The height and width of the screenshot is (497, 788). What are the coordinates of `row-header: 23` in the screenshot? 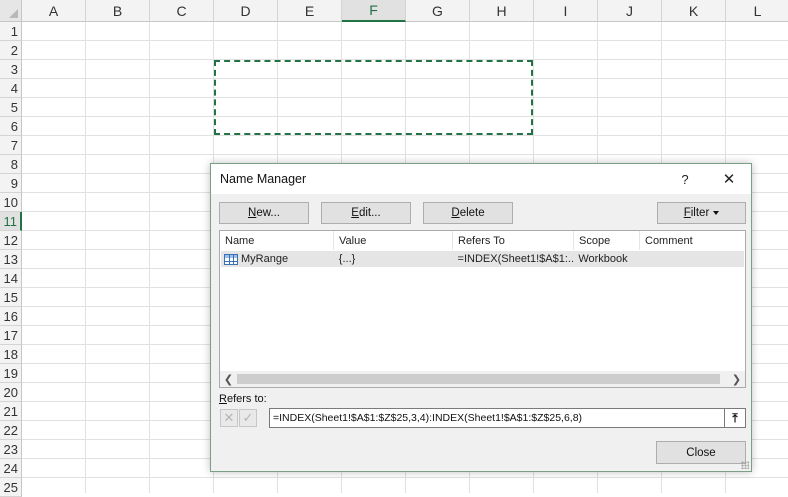 It's located at (11, 449).